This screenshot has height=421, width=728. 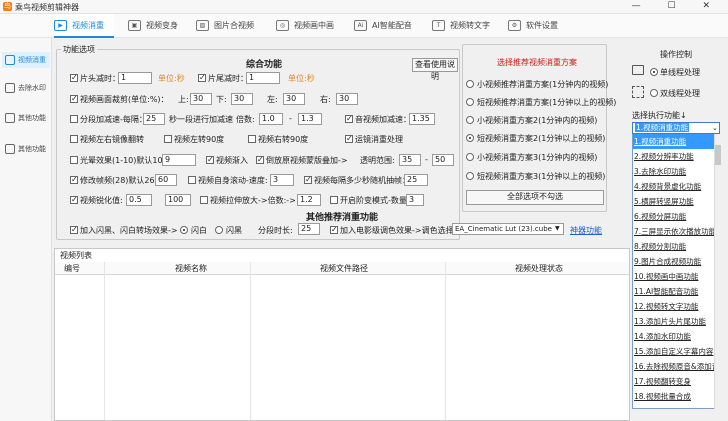 What do you see at coordinates (309, 229) in the screenshot?
I see `segment-duration-input: 25` at bounding box center [309, 229].